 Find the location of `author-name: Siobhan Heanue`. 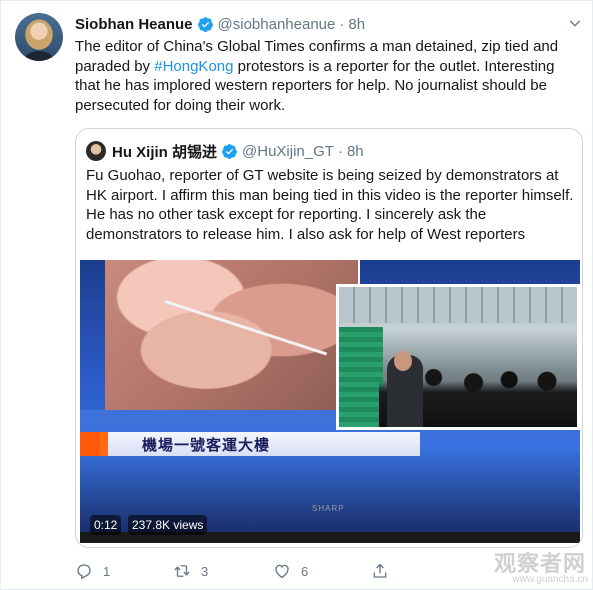

author-name: Siobhan Heanue is located at coordinates (134, 24).